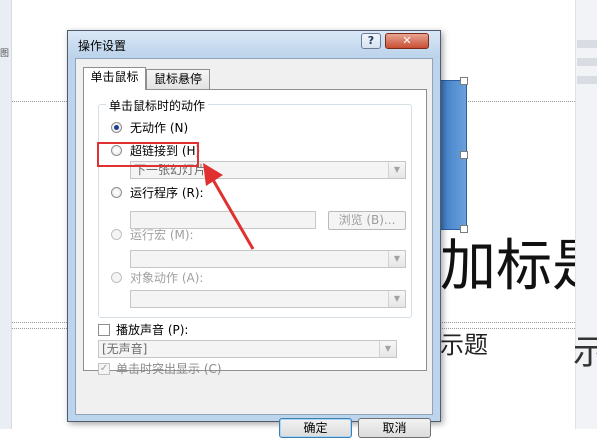  Describe the element at coordinates (268, 299) in the screenshot. I see `object-action-dropdown: ▼` at that location.